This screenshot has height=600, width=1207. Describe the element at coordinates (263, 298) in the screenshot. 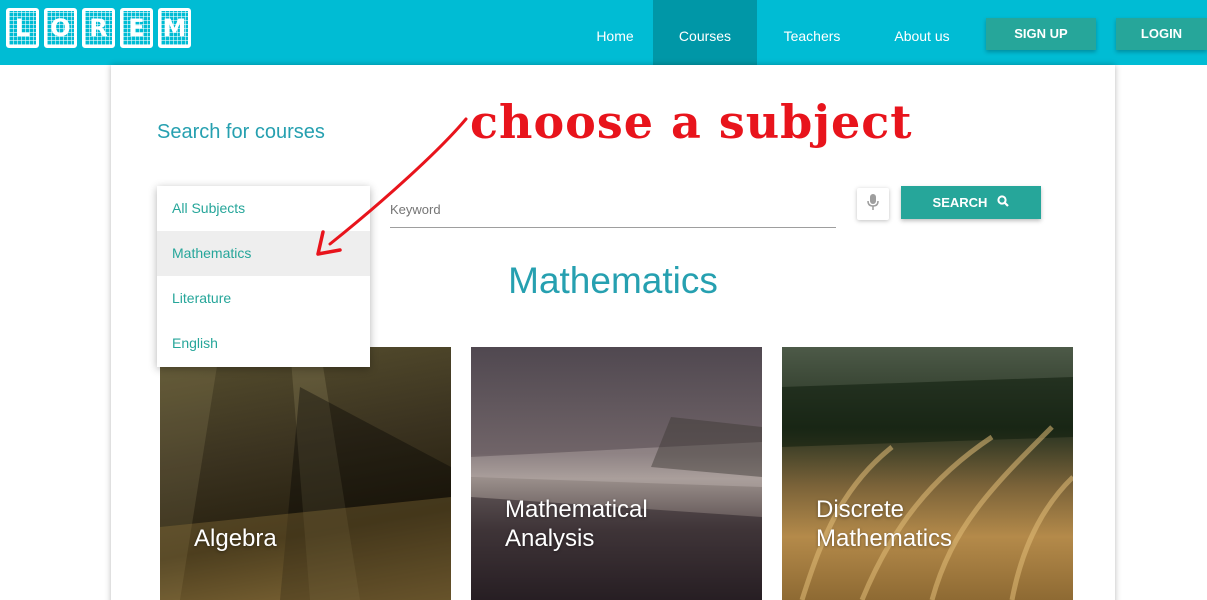

I see `subject-option-literature: Literature` at that location.